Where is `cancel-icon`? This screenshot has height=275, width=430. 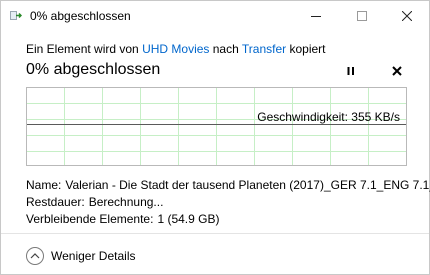 cancel-icon is located at coordinates (397, 71).